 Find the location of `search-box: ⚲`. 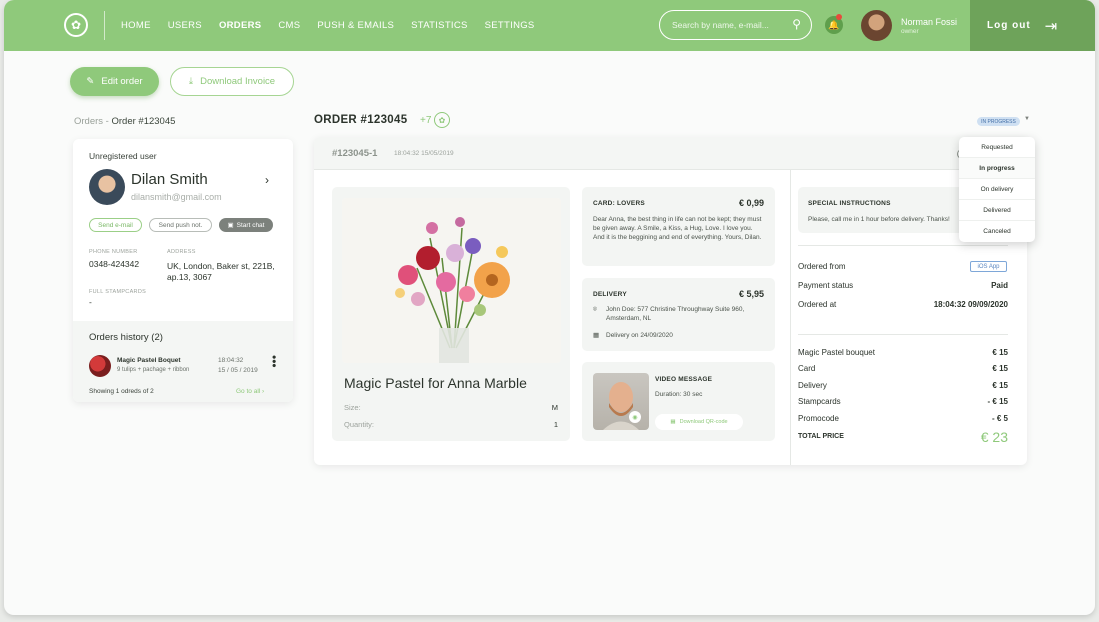

search-box: ⚲ is located at coordinates (735, 25).